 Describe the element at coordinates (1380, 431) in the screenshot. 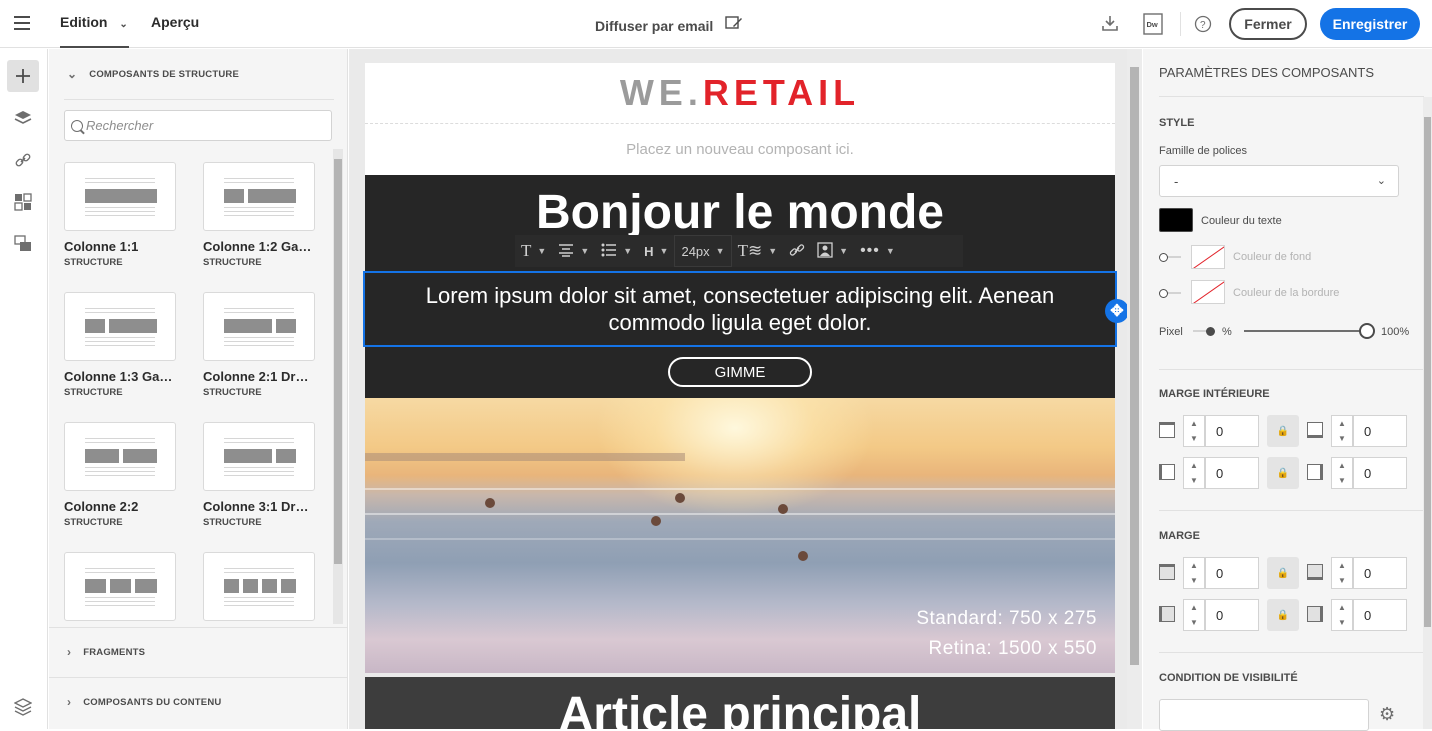

I see `padding-bottom-input: 0` at that location.